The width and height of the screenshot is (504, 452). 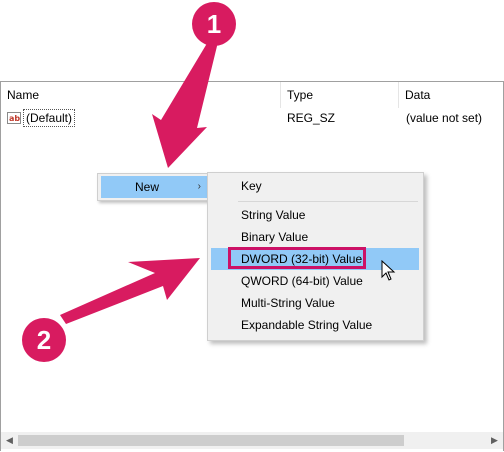 I want to click on mouse-cursor-icon, so click(x=388, y=270).